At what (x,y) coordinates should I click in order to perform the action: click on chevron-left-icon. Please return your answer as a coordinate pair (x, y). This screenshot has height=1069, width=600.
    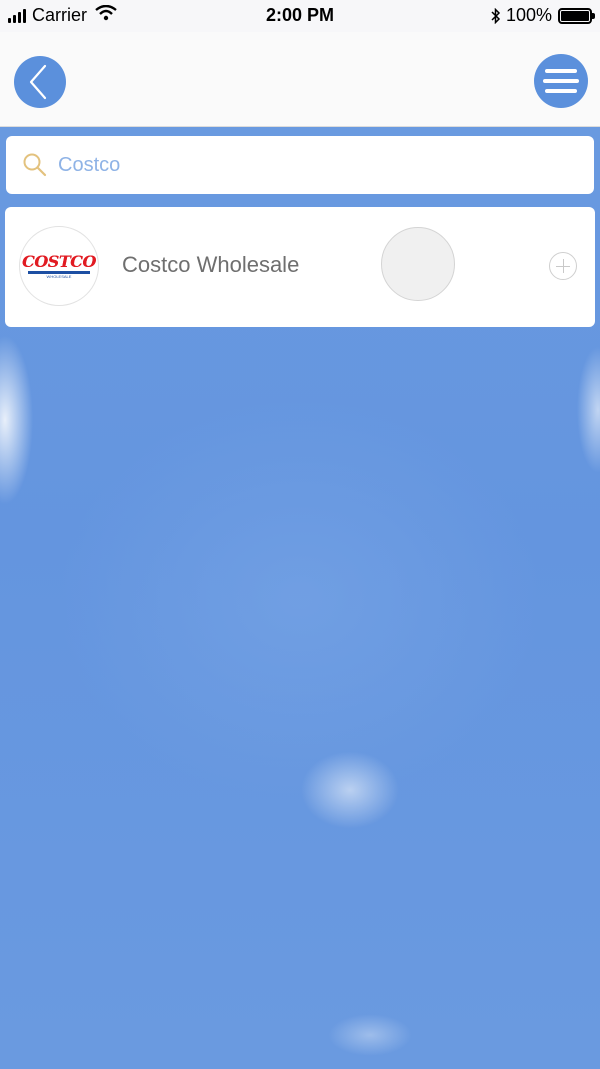
    Looking at the image, I should click on (38, 82).